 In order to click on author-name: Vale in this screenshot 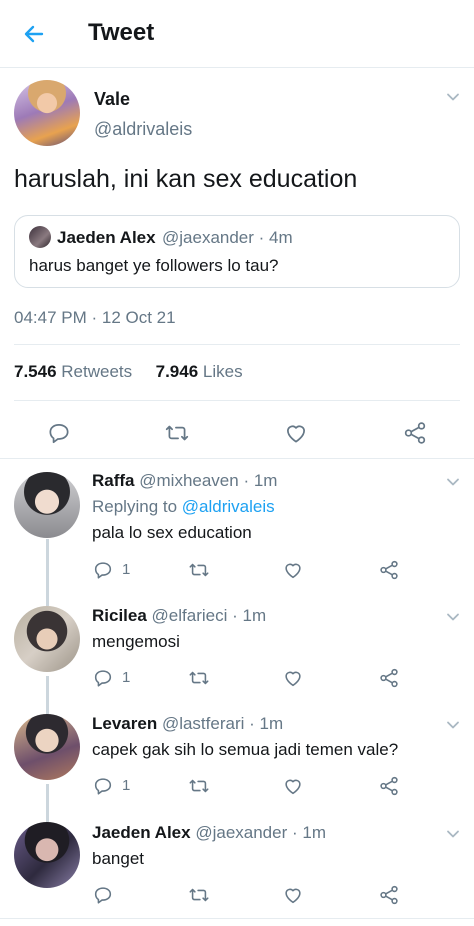, I will do `click(112, 99)`.